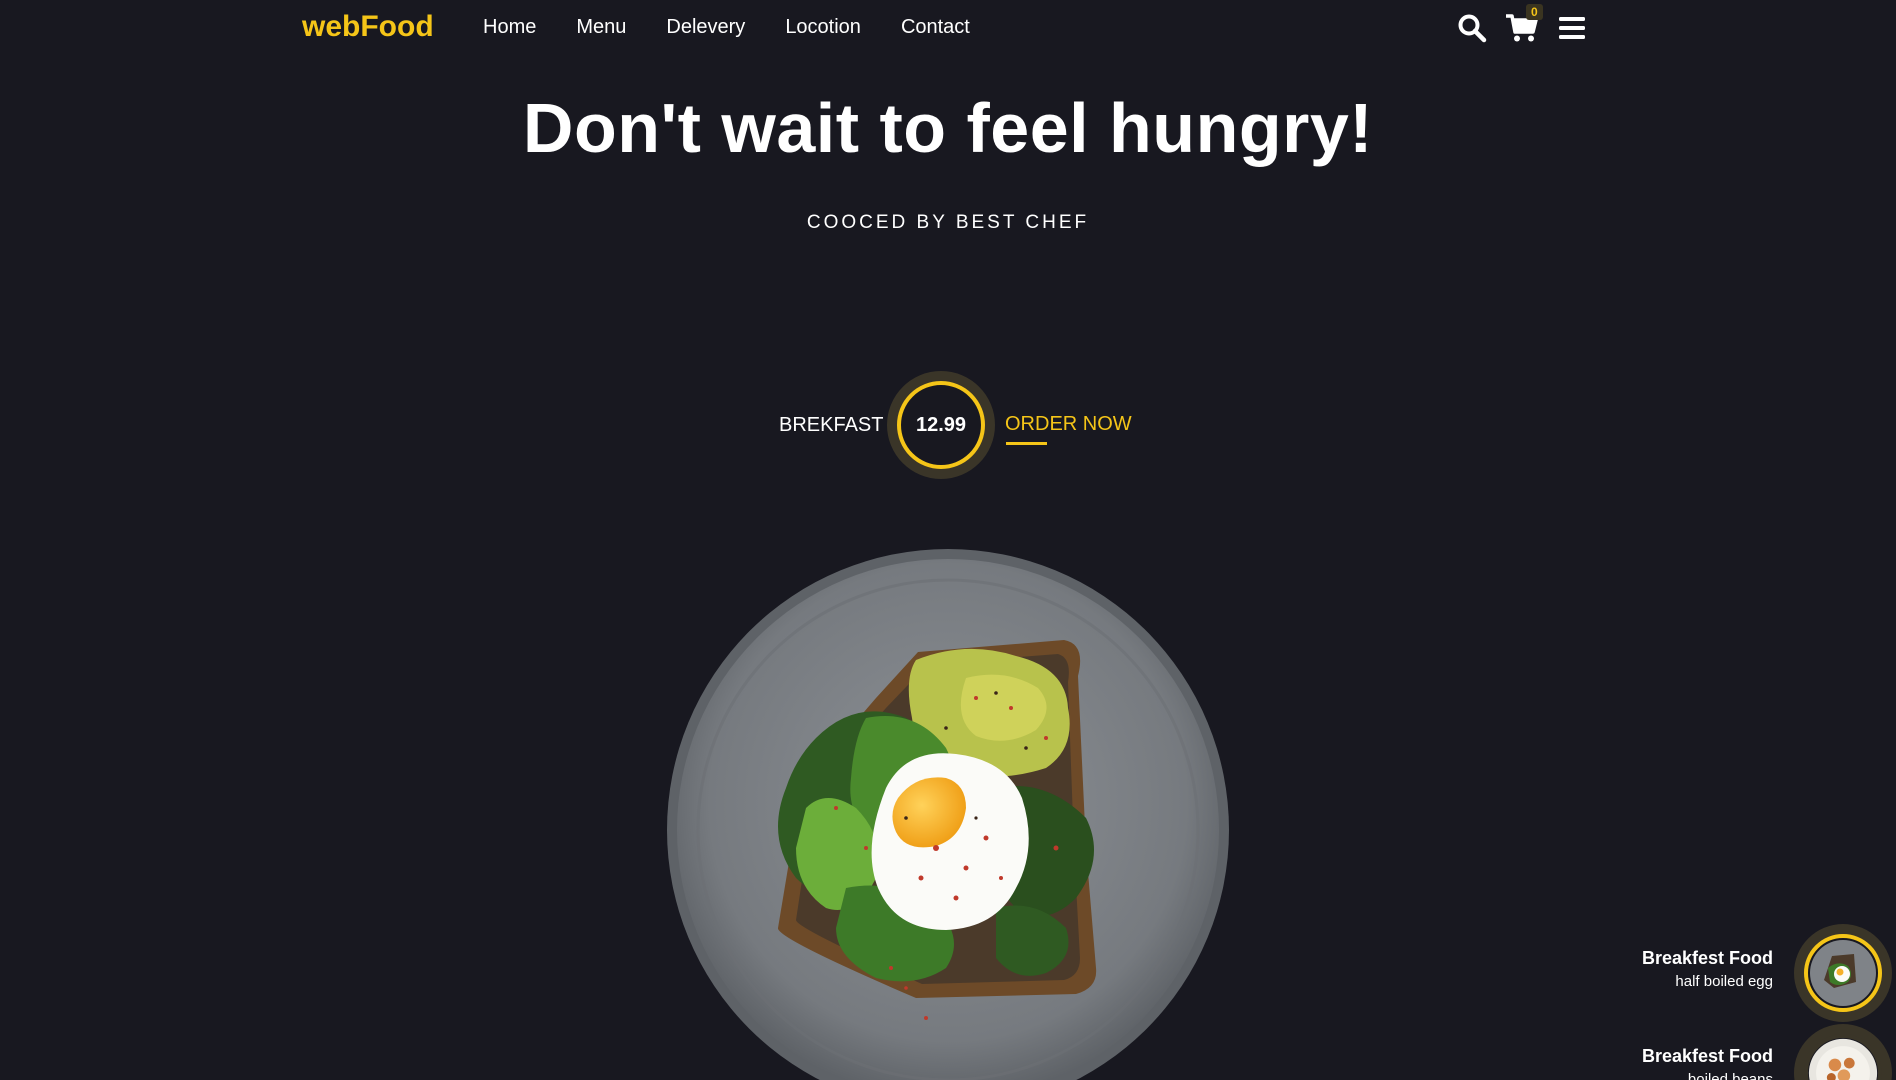 The width and height of the screenshot is (1896, 1080). I want to click on offer-label: BREKFAST, so click(831, 425).